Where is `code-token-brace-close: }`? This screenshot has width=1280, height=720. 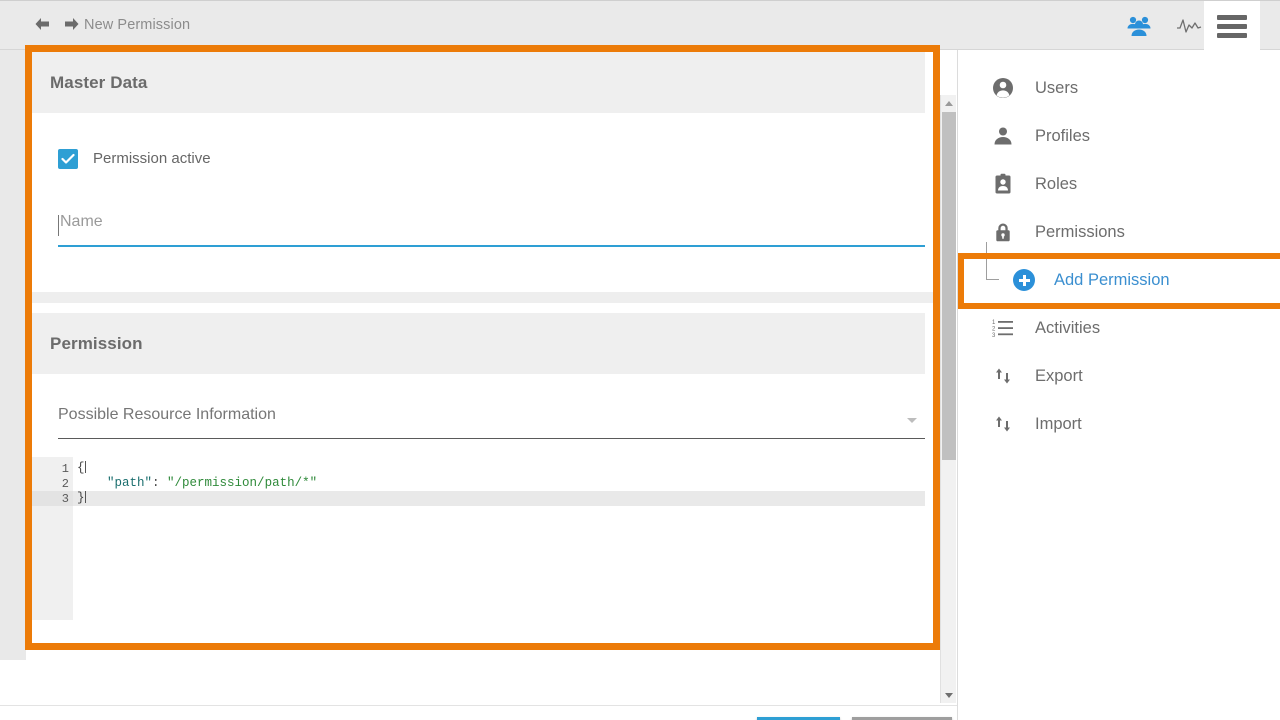 code-token-brace-close: } is located at coordinates (81, 498).